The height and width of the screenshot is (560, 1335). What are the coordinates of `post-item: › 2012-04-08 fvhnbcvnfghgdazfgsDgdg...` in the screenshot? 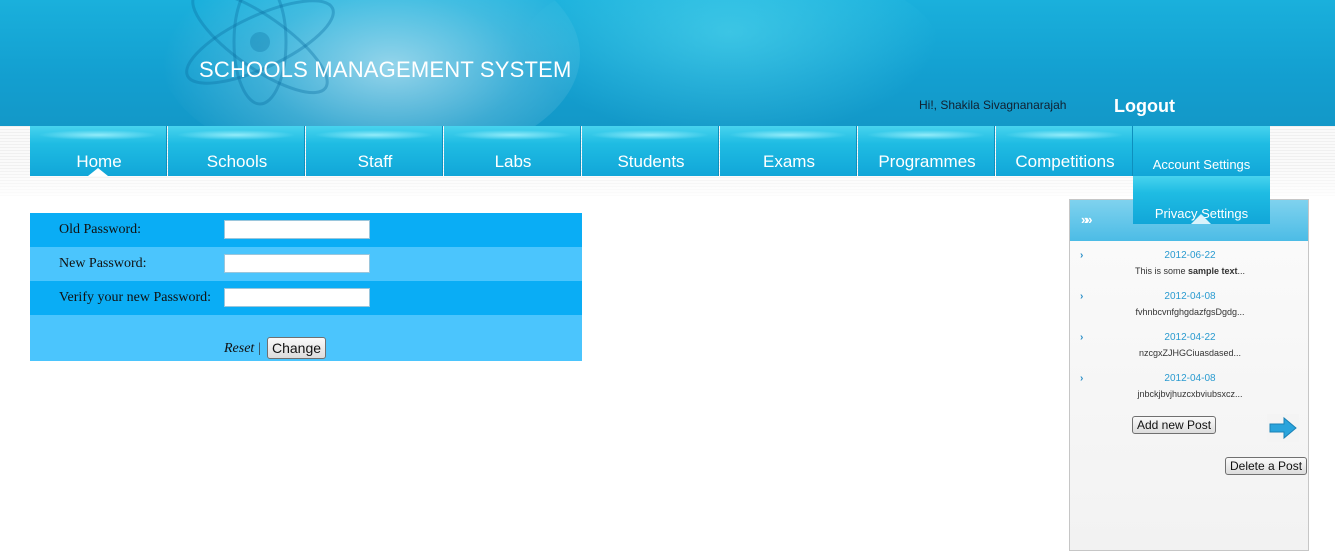 It's located at (1189, 302).